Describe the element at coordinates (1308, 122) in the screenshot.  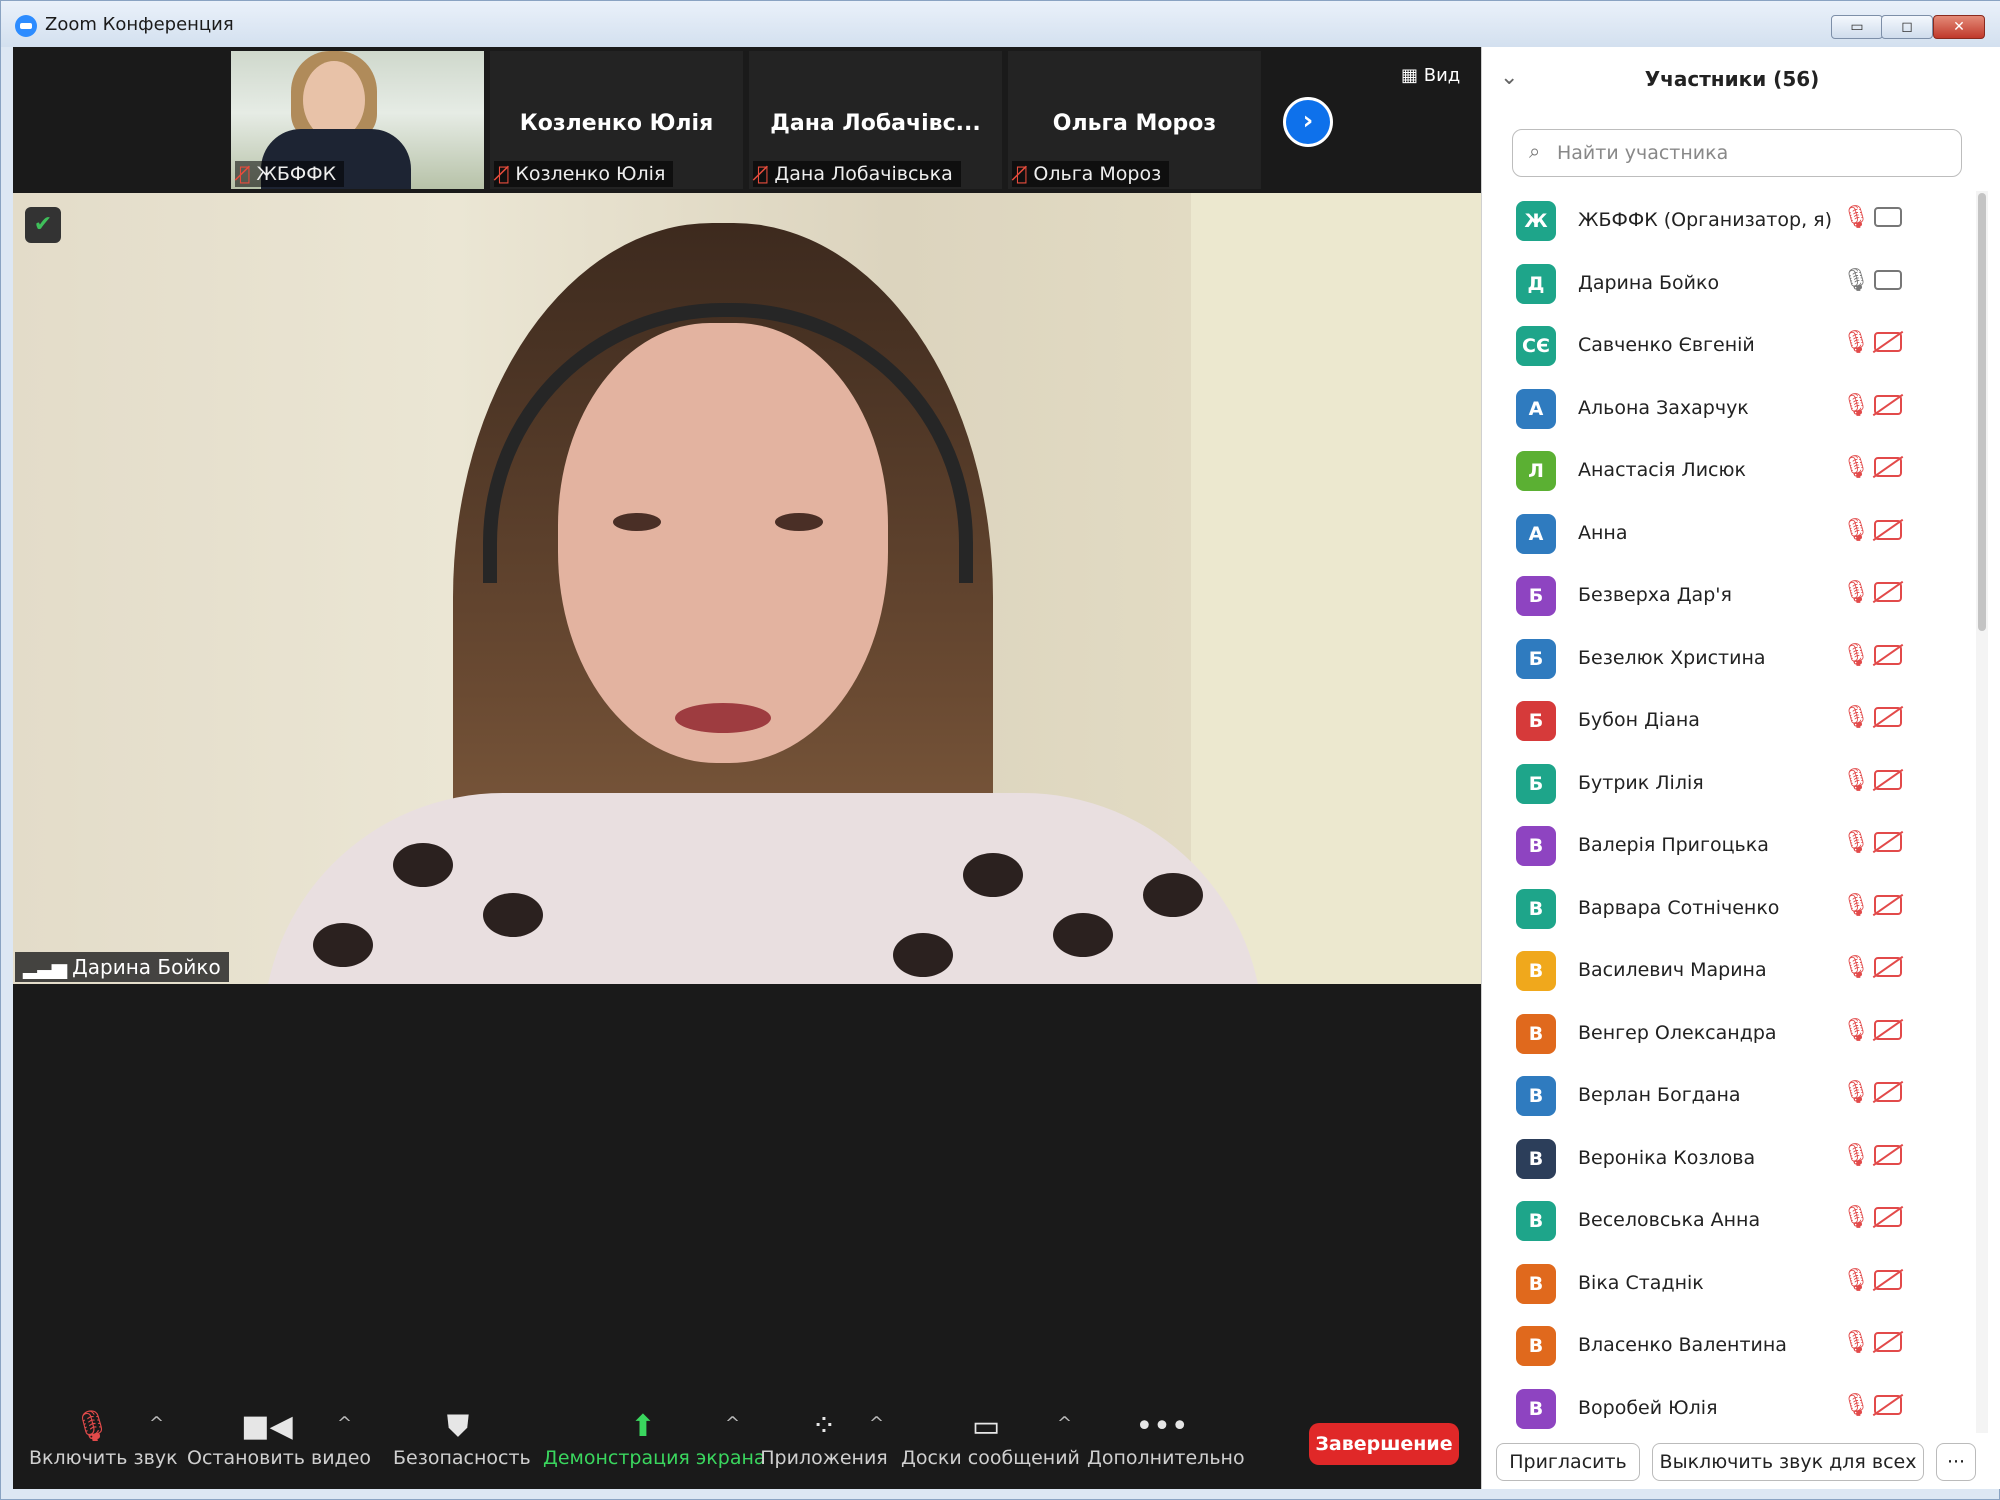
I see `next-page-button: ›` at that location.